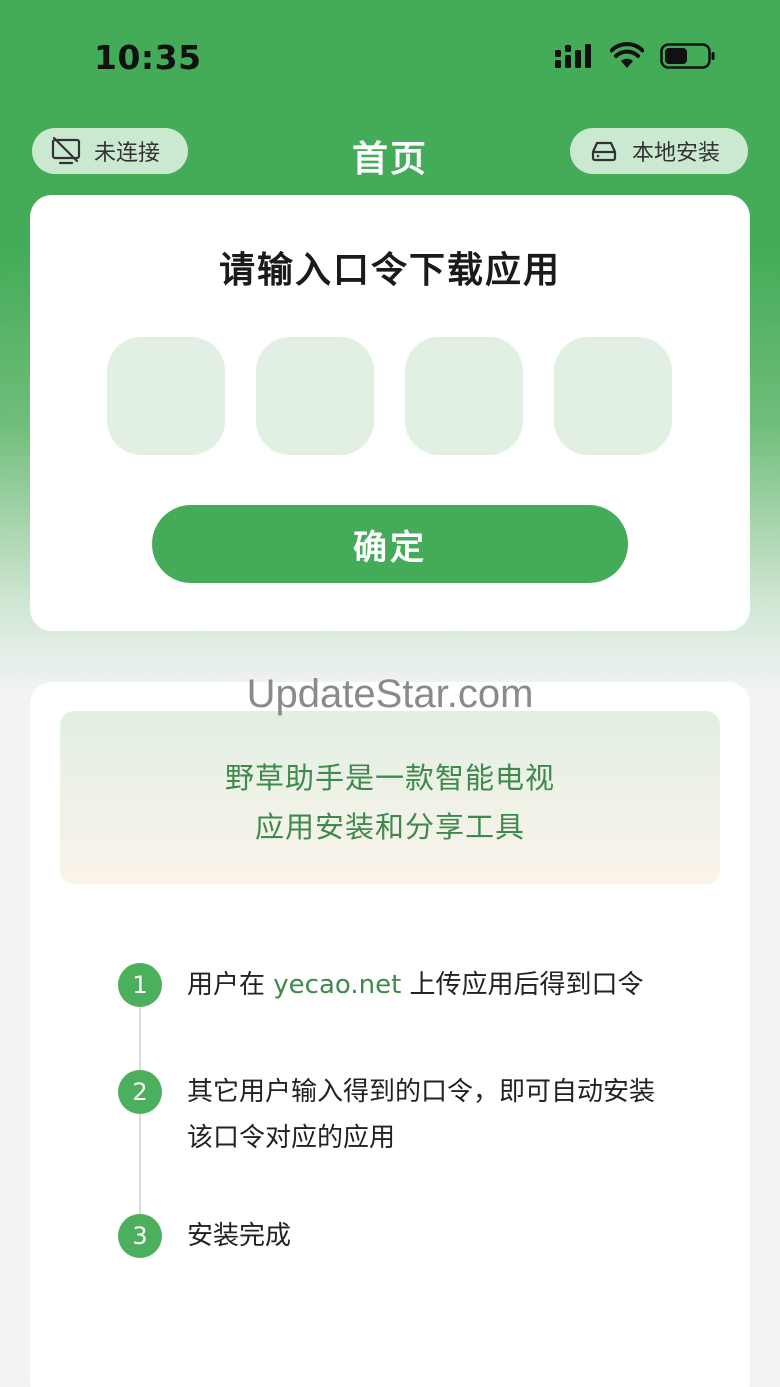 The width and height of the screenshot is (780, 1387). What do you see at coordinates (390, 797) in the screenshot?
I see `intro-banner: 野草助手是一款智能电视 应用安装和分享工具` at bounding box center [390, 797].